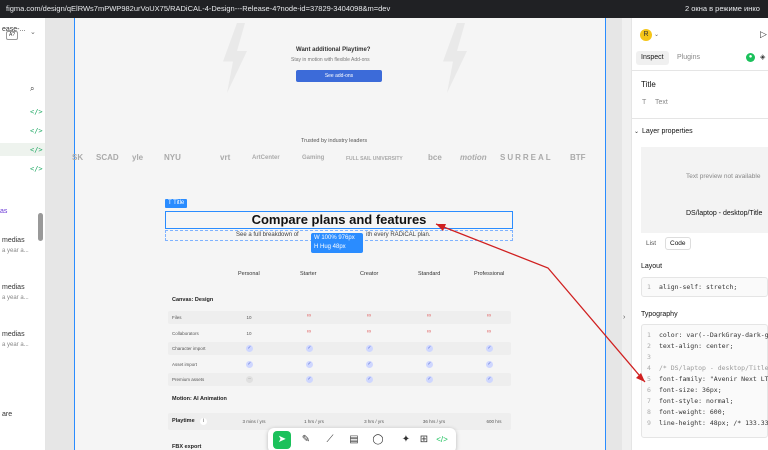  I want to click on logo: SK, so click(78, 157).